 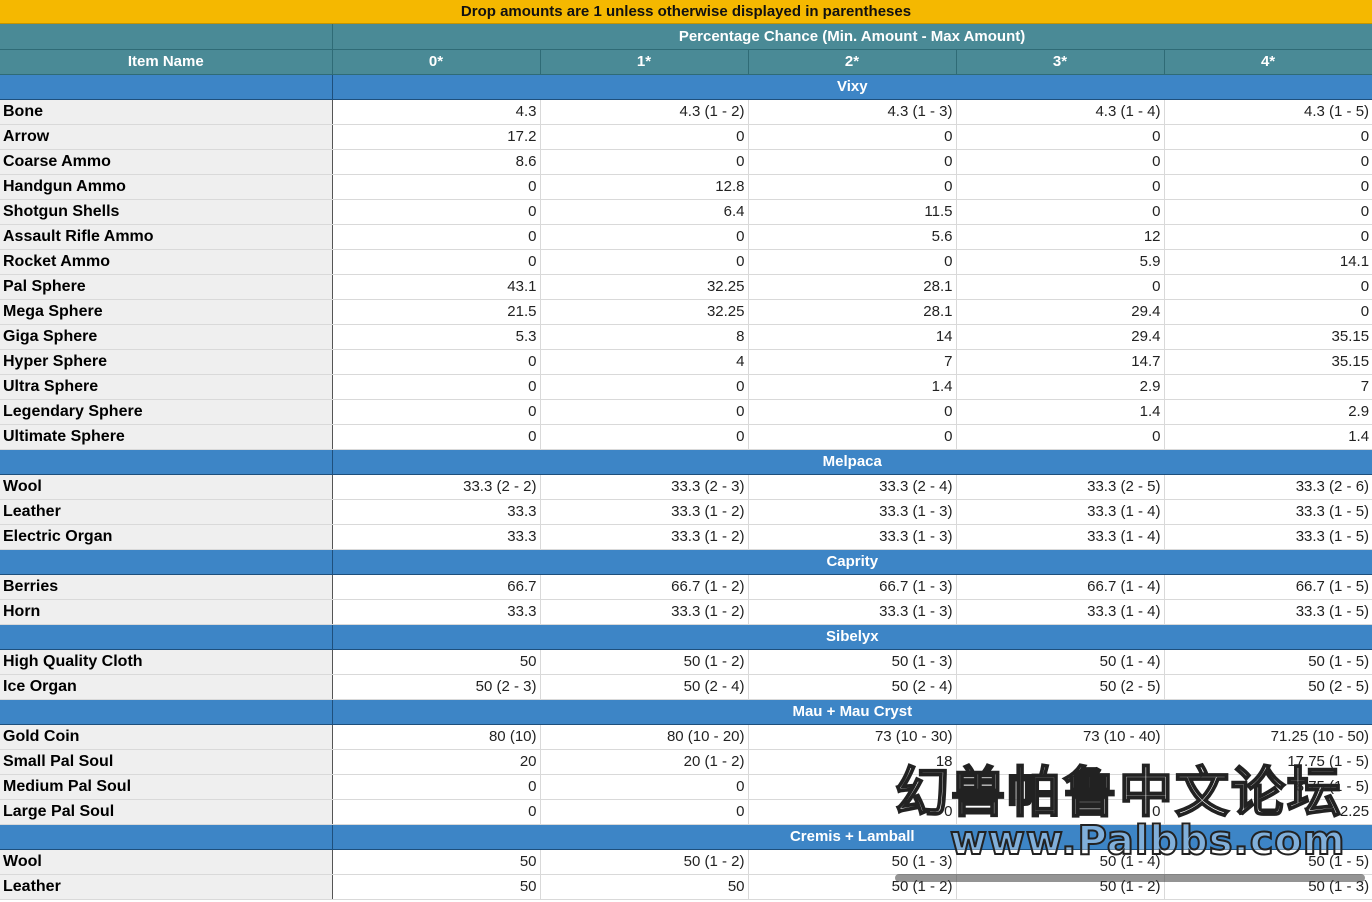 What do you see at coordinates (644, 587) in the screenshot?
I see `value-cell: 66.7 (1 - 2)` at bounding box center [644, 587].